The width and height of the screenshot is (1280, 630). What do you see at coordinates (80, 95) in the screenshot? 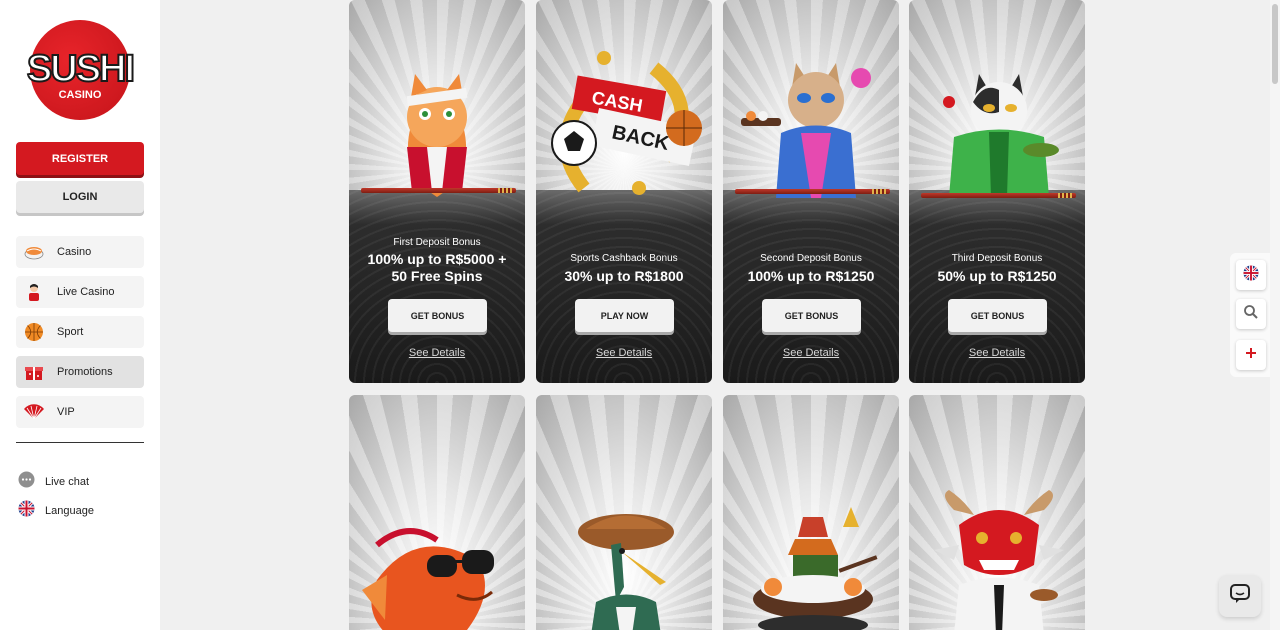
I see `logo-subtext: CASINO` at bounding box center [80, 95].